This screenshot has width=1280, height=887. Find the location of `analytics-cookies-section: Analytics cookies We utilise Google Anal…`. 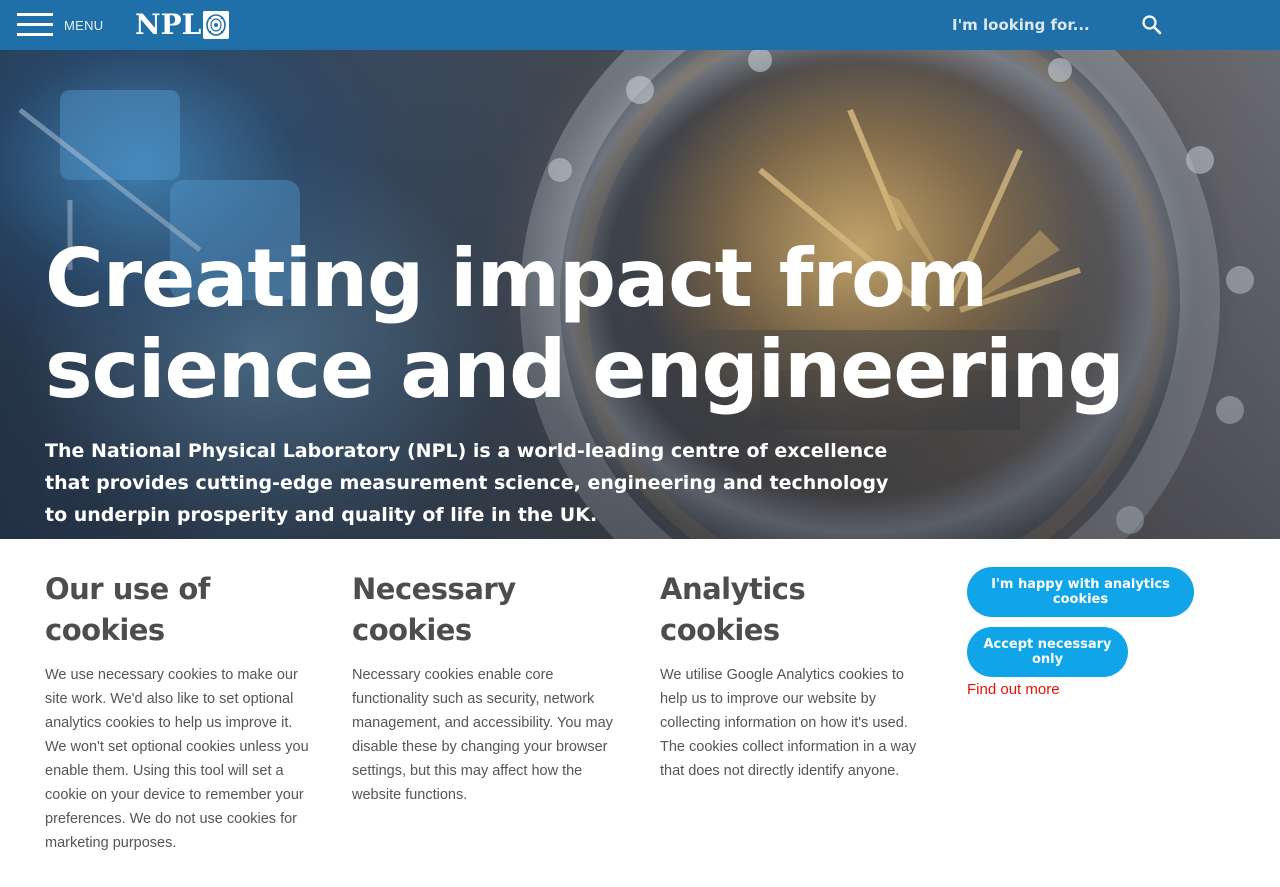

analytics-cookies-section: Analytics cookies We utilise Google Anal… is located at coordinates (795, 676).